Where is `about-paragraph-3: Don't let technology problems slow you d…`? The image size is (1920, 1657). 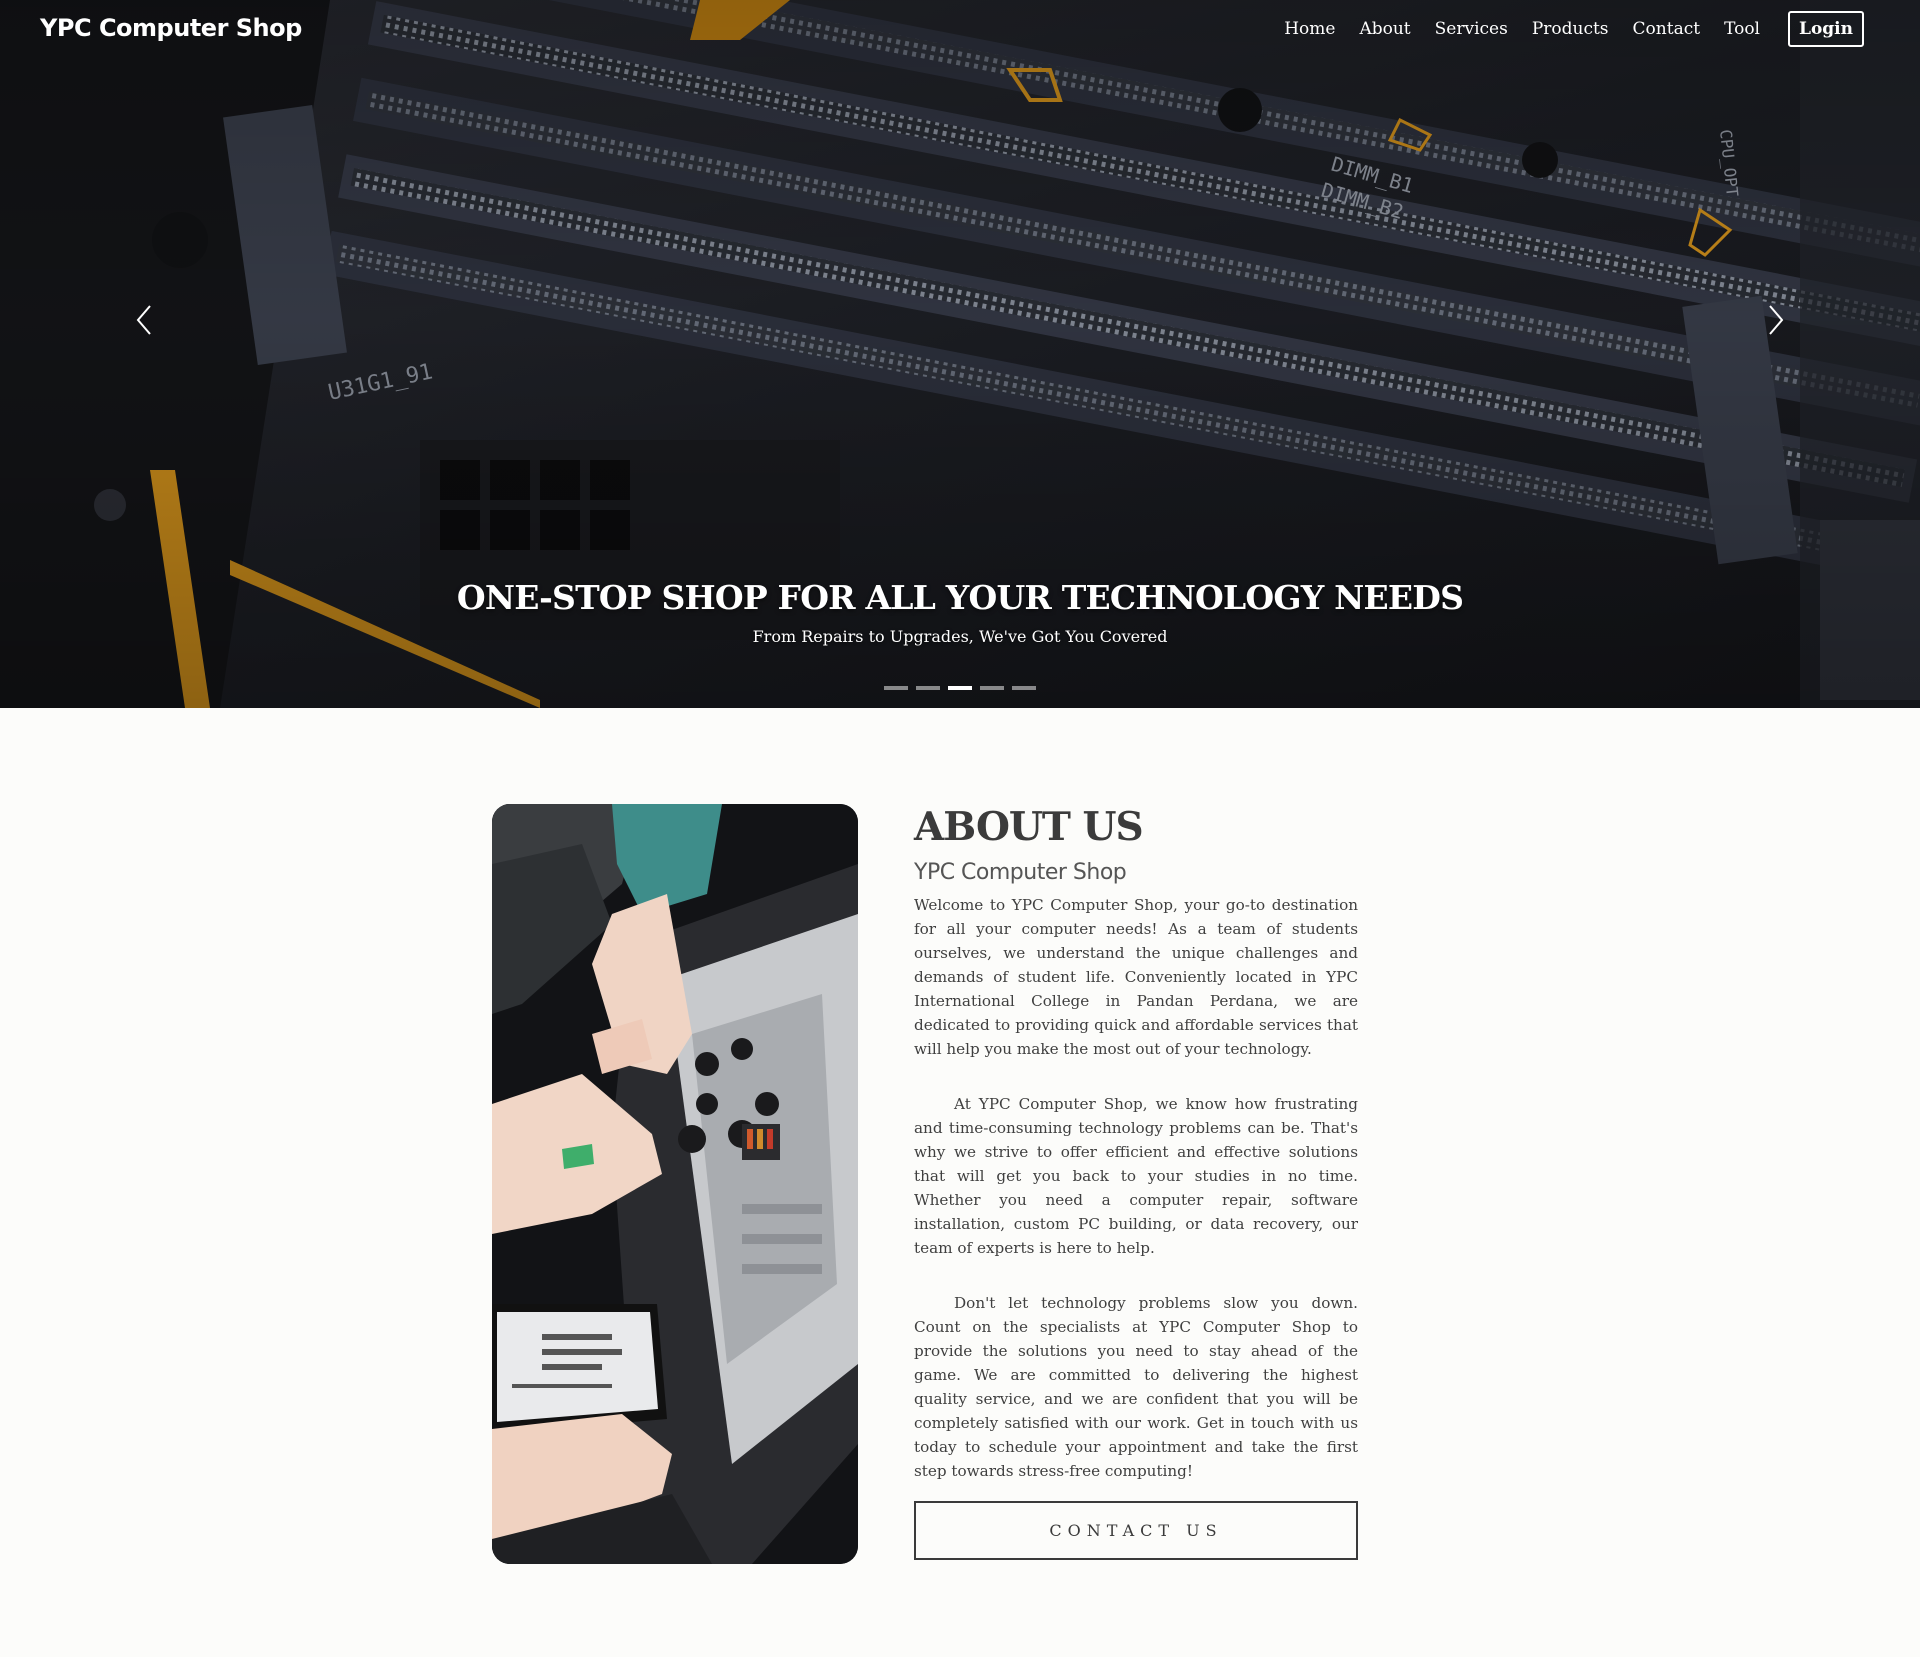 about-paragraph-3: Don't let technology problems slow you d… is located at coordinates (1136, 1387).